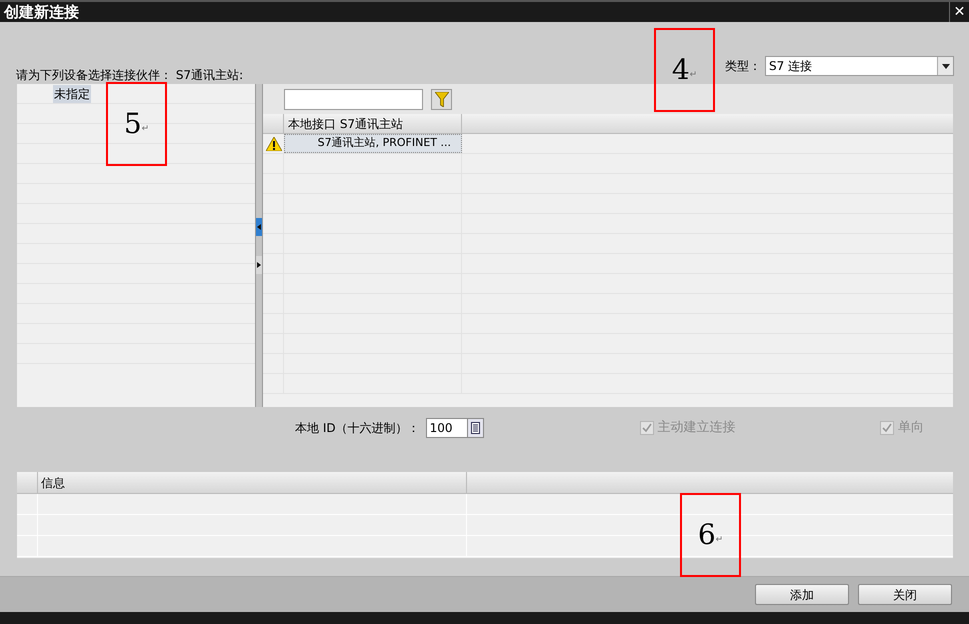 Image resolution: width=969 pixels, height=624 pixels. Describe the element at coordinates (474, 428) in the screenshot. I see `list-icon` at that location.